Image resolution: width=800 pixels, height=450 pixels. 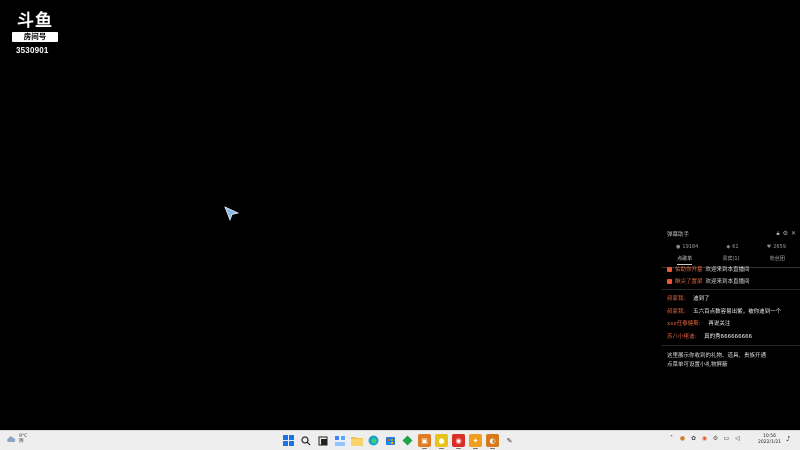 I want to click on game-app-icon: ✦, so click(x=475, y=441).